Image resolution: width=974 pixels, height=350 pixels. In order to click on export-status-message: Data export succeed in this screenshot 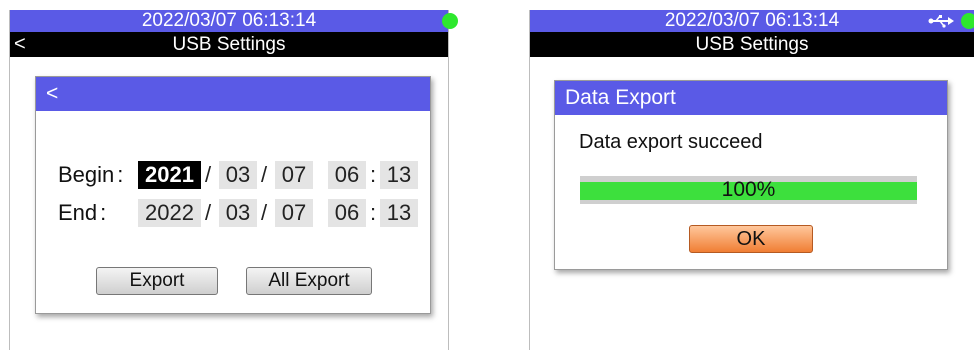, I will do `click(671, 142)`.